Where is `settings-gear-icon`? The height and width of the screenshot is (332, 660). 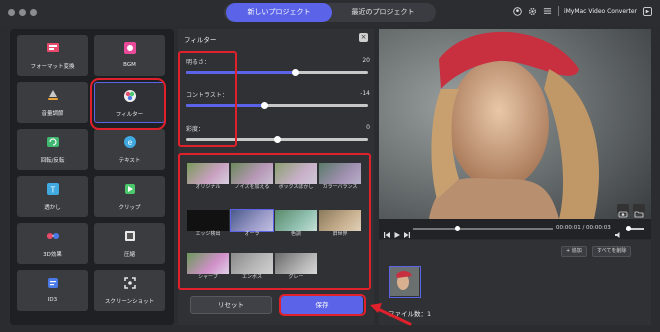 settings-gear-icon is located at coordinates (533, 11).